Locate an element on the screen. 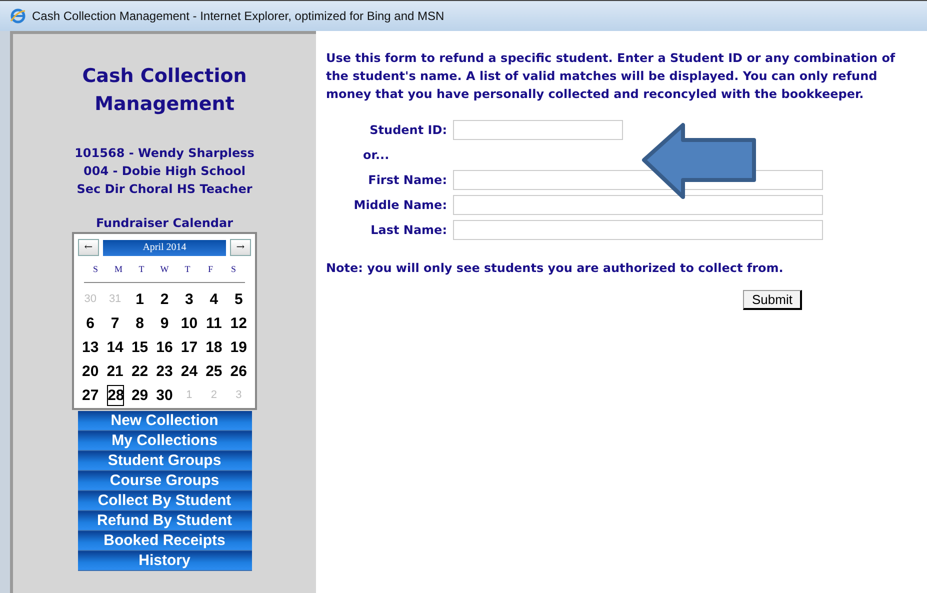 This screenshot has width=927, height=593. calendar-day: 16 is located at coordinates (164, 347).